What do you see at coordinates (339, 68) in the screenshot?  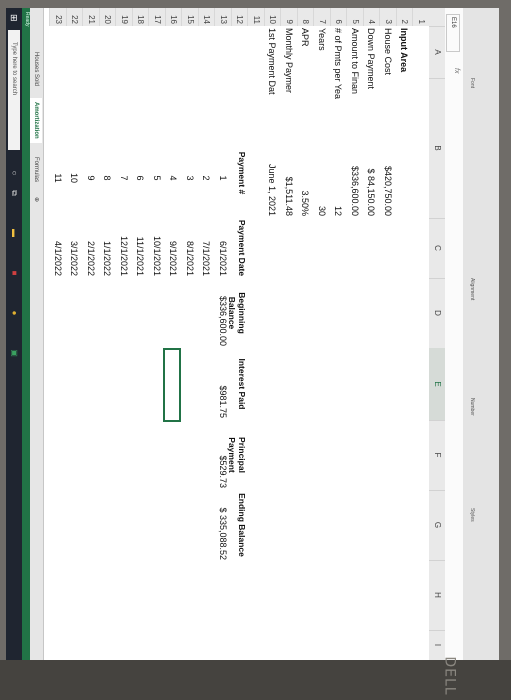 I see `input-label: # of Pmts per Yea` at bounding box center [339, 68].